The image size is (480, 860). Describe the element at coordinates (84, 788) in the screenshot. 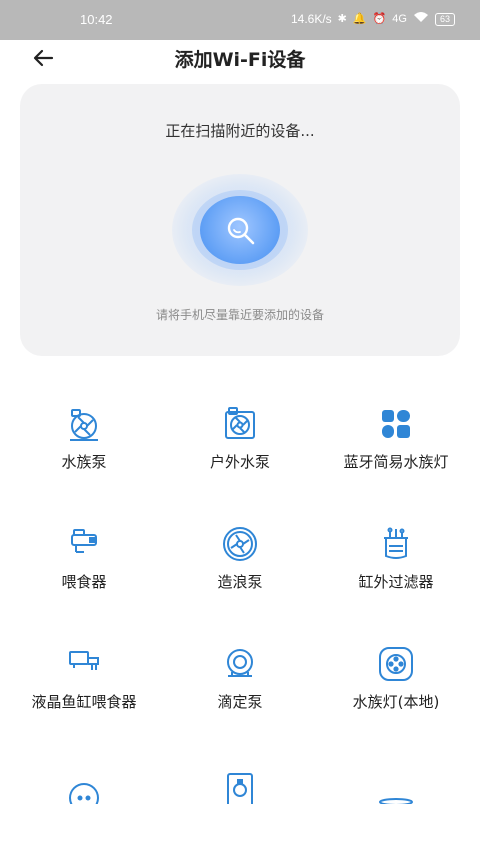

I see `round-device-icon` at that location.